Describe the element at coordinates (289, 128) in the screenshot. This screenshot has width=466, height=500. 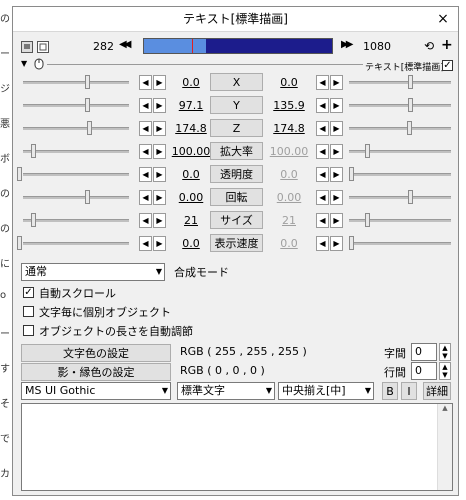
I see `end-value: 174.8` at that location.